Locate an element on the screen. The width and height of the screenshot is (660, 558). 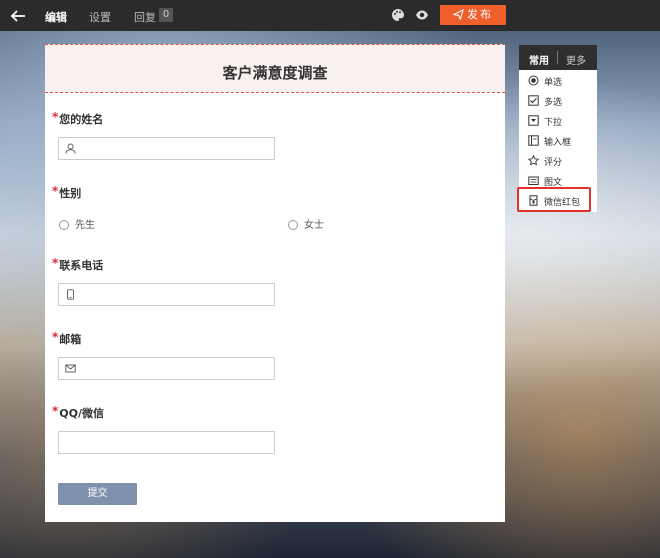
form-title: 客户满意度调查 is located at coordinates (275, 73).